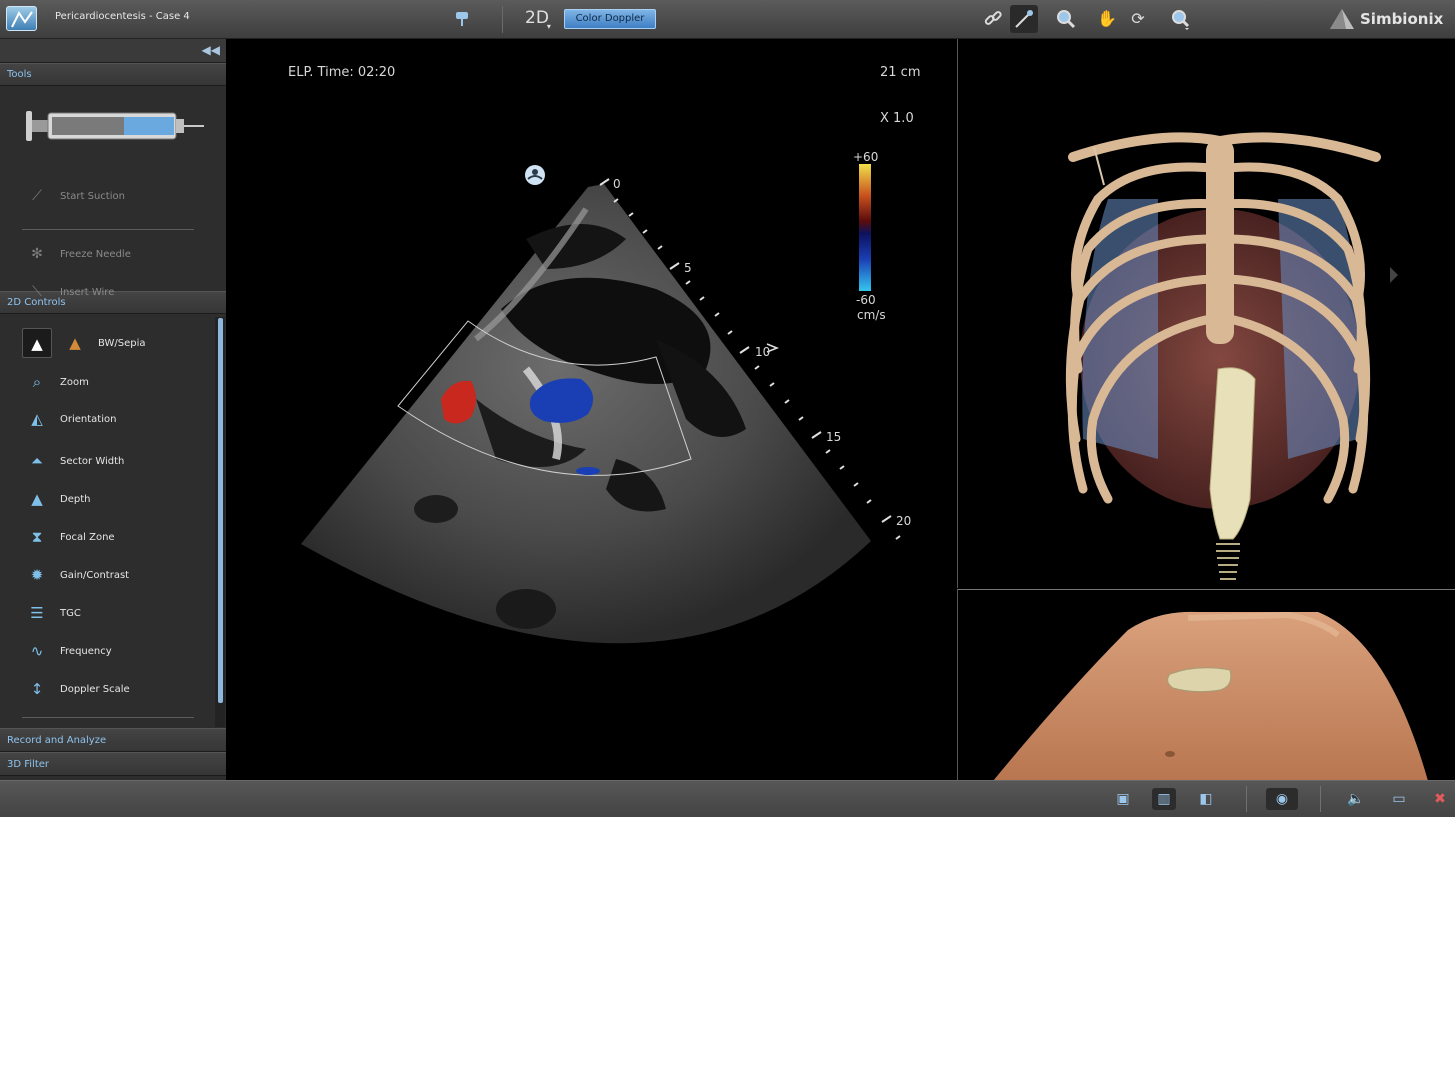 This screenshot has height=1080, width=1455. What do you see at coordinates (108, 229) in the screenshot?
I see `tools-divider` at bounding box center [108, 229].